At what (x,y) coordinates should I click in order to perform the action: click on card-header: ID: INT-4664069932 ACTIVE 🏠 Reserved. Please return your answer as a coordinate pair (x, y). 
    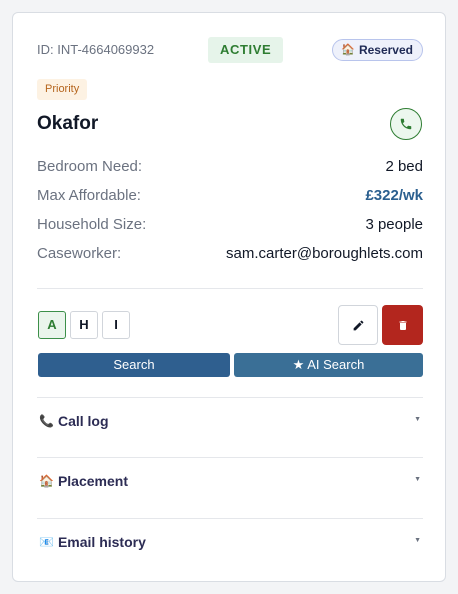
    Looking at the image, I should click on (230, 50).